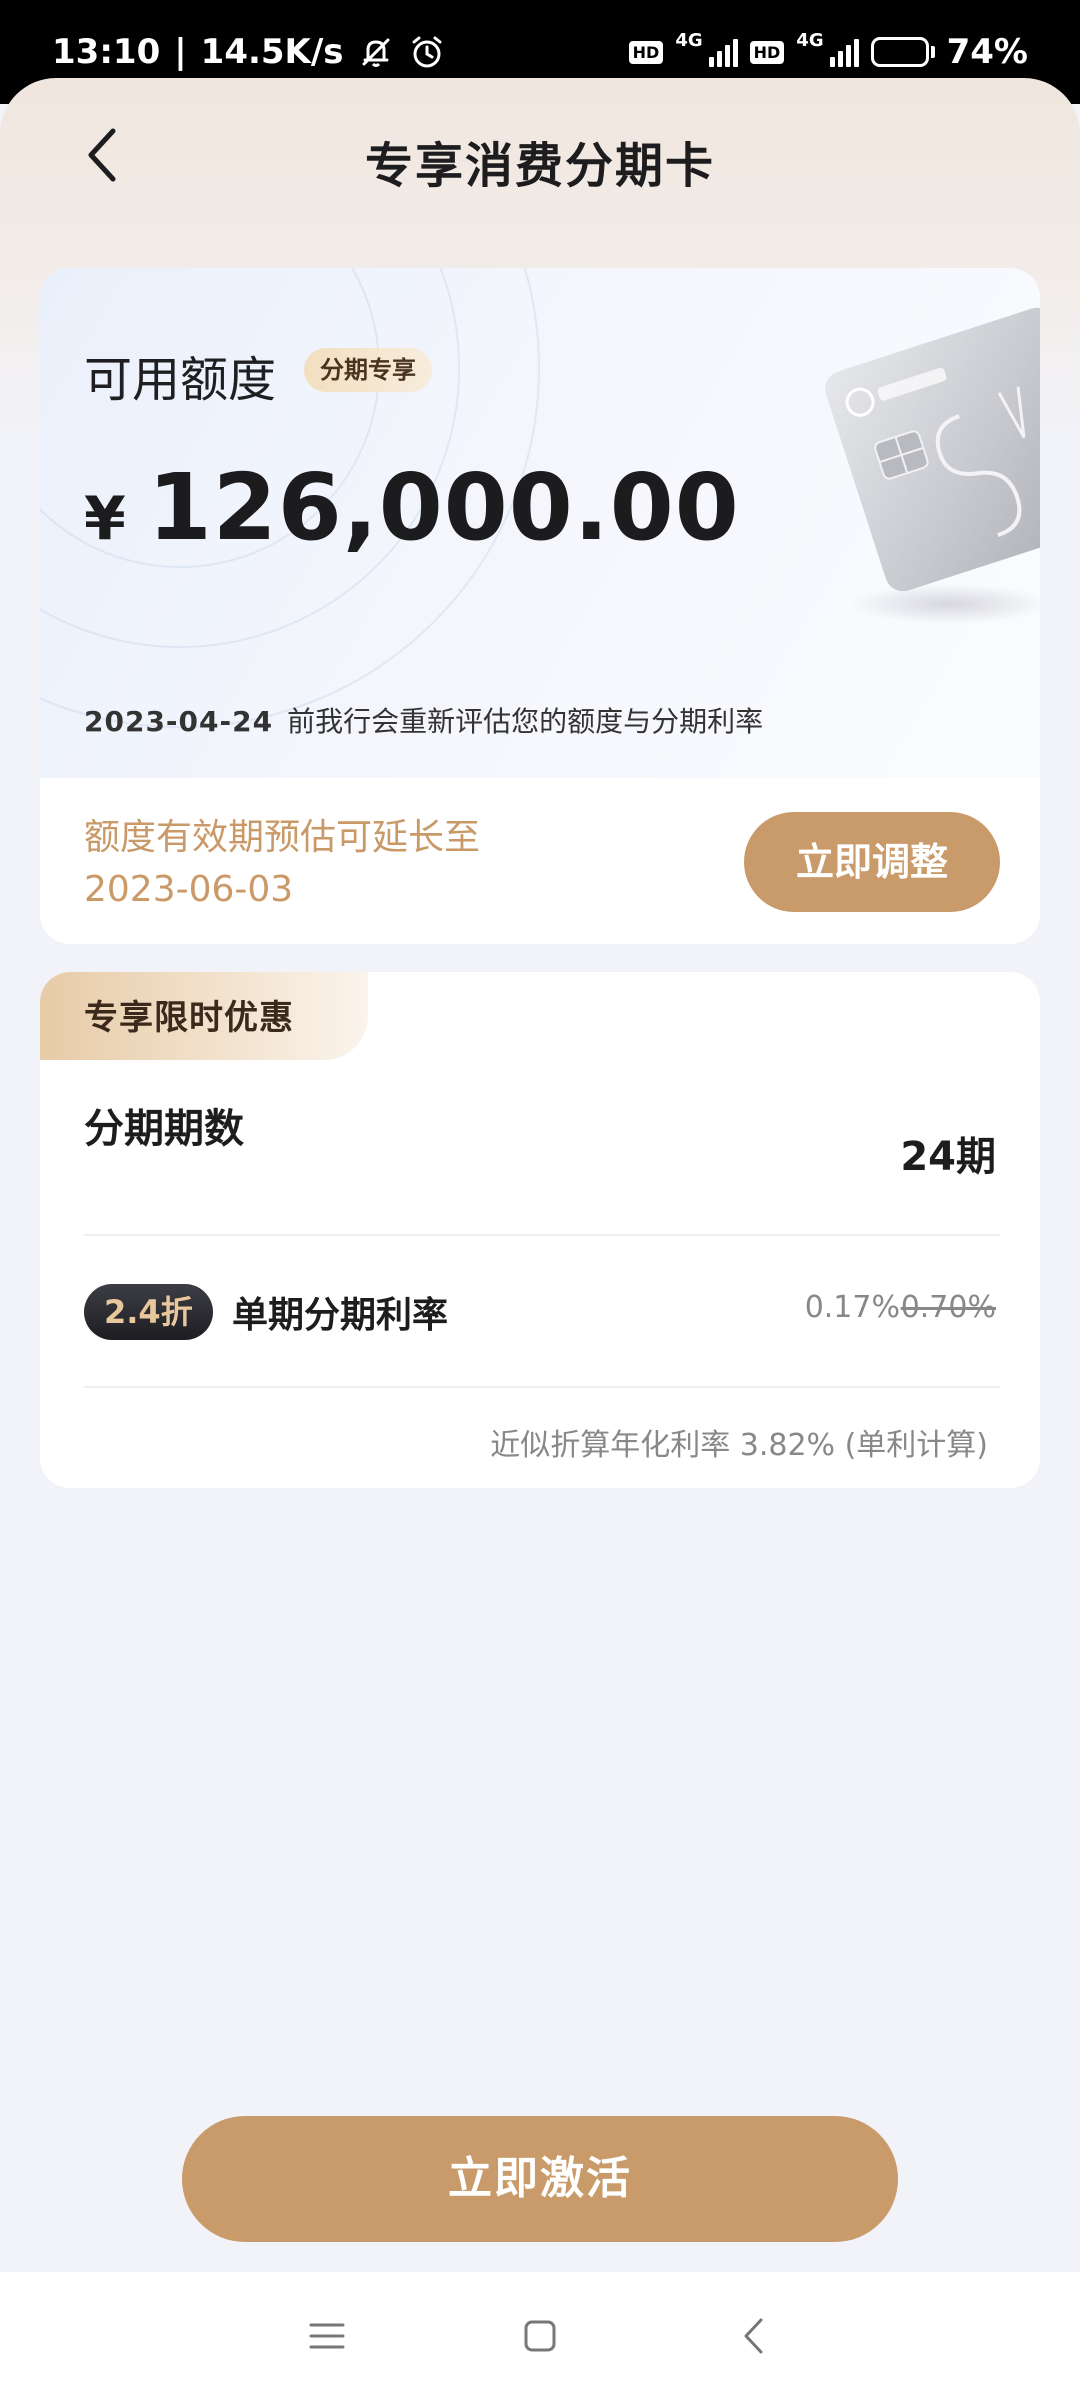 This screenshot has width=1080, height=2400. What do you see at coordinates (282, 837) in the screenshot?
I see `validity-line: 额度有效期预估可延长至` at bounding box center [282, 837].